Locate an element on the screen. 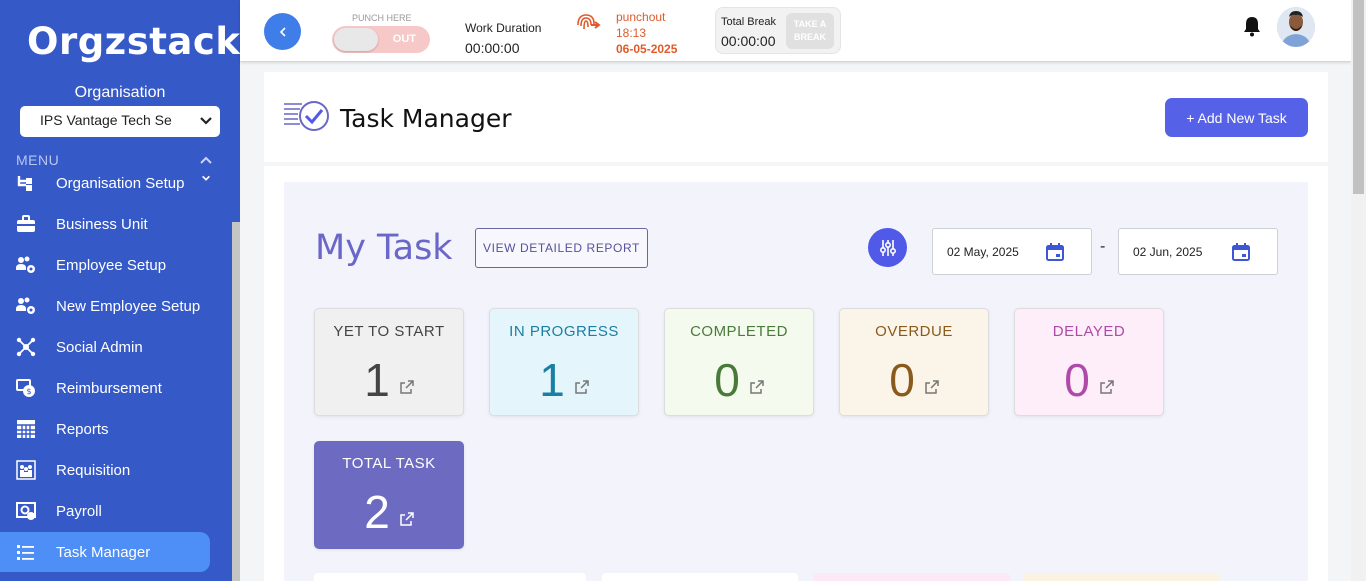 This screenshot has width=1366, height=581. sidebar-item-business-unit: Business Unit is located at coordinates (105, 224).